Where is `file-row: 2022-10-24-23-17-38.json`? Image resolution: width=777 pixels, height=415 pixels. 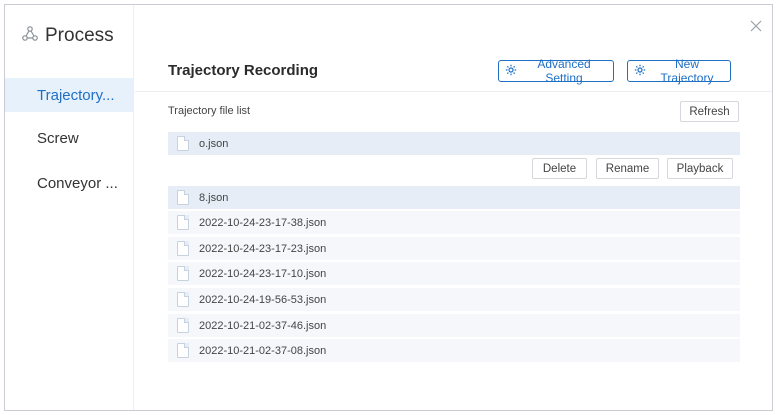
file-row: 2022-10-24-23-17-38.json is located at coordinates (454, 222).